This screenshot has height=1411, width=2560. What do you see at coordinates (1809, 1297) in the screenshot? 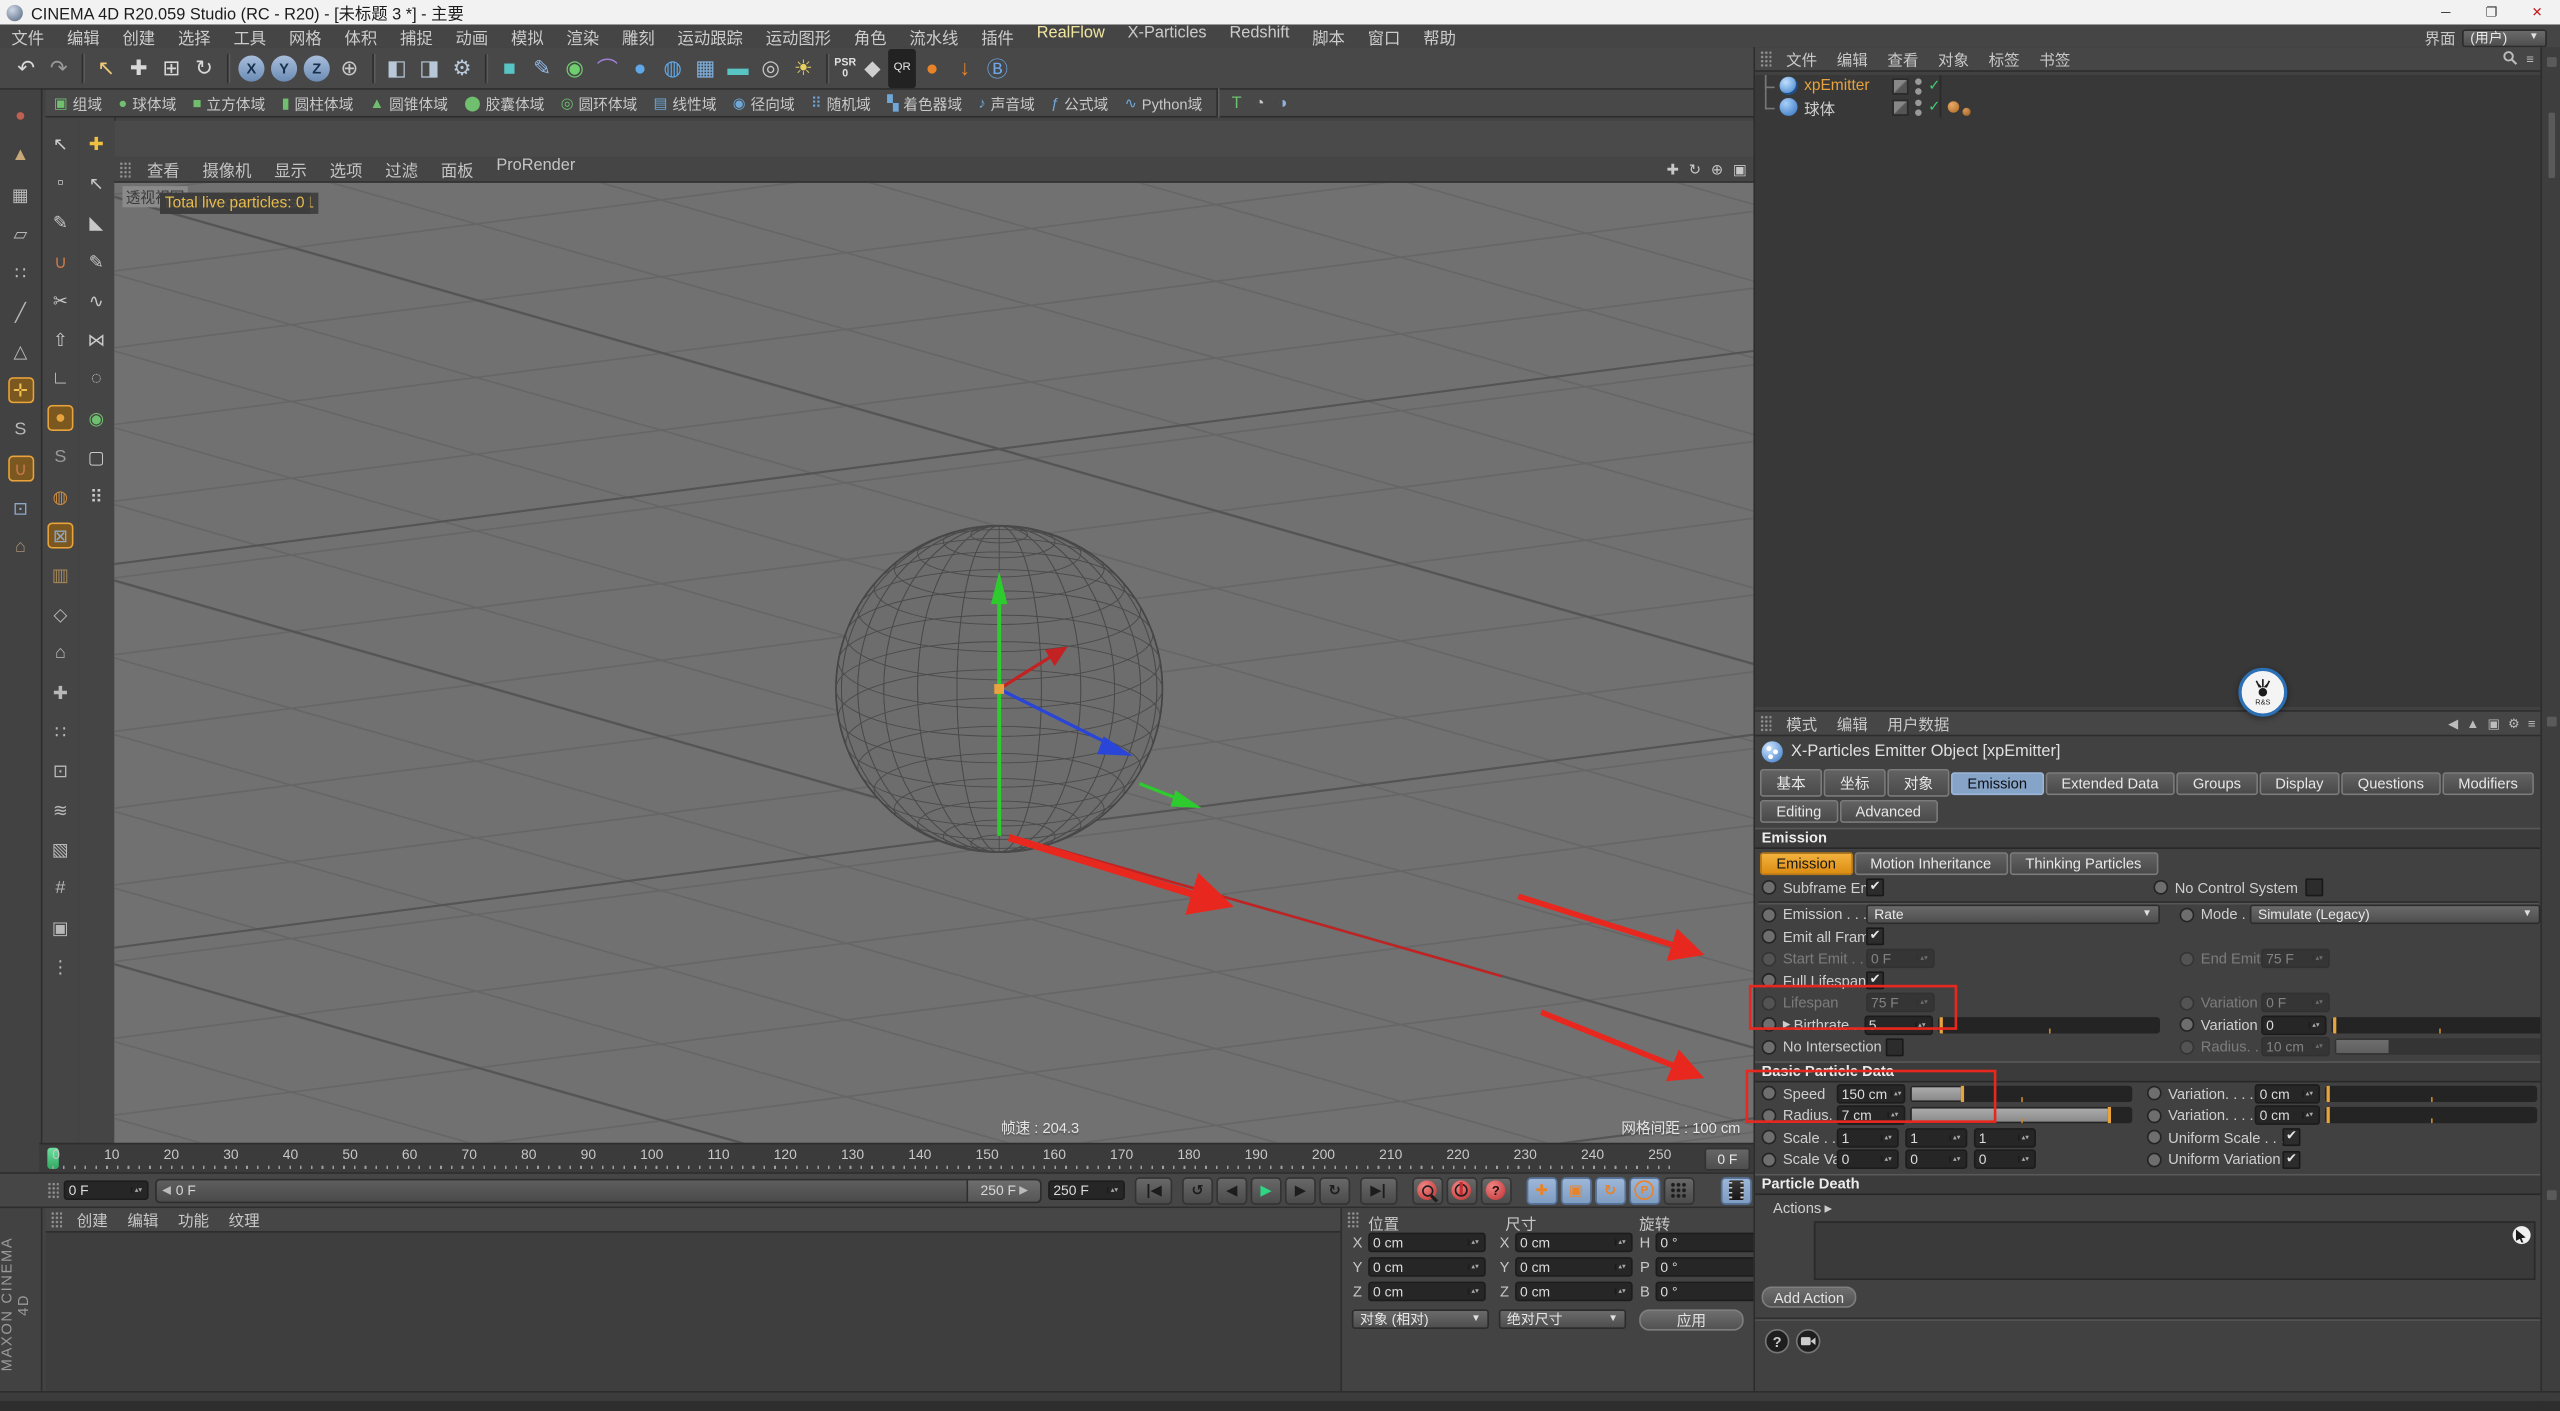
I see `add-action-button: Add Action` at bounding box center [1809, 1297].